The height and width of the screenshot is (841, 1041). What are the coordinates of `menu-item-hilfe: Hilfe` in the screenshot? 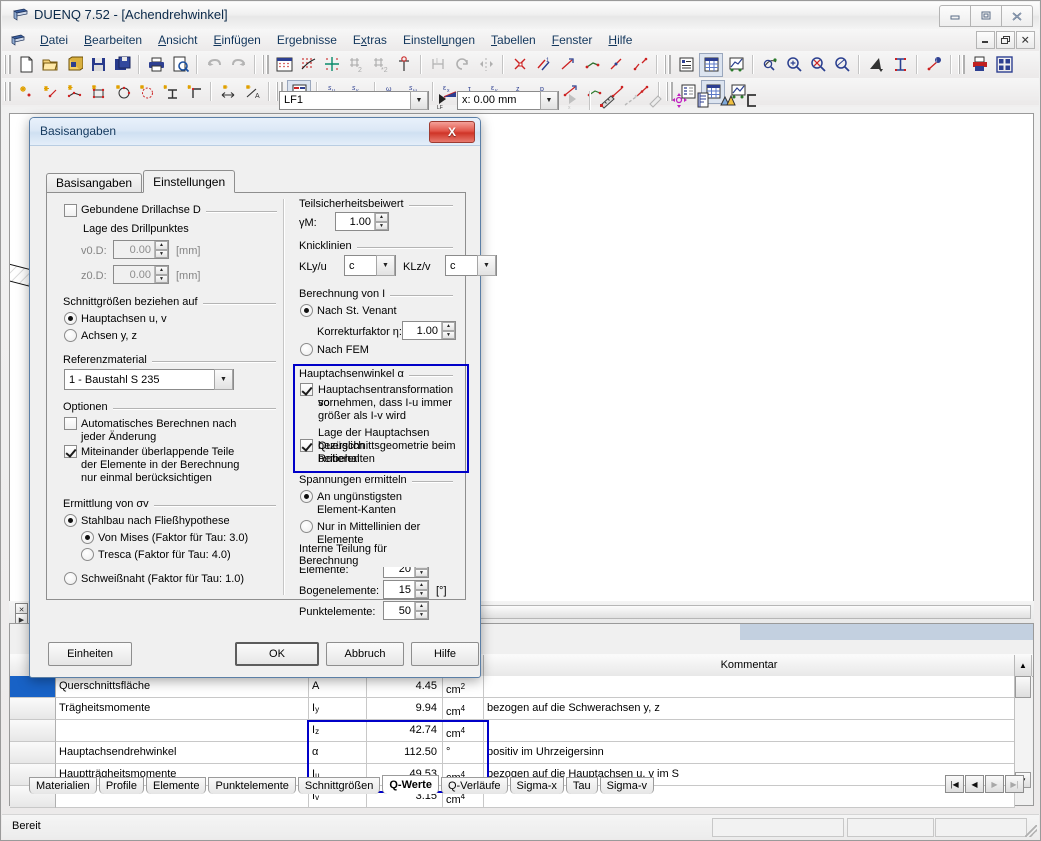 It's located at (620, 40).